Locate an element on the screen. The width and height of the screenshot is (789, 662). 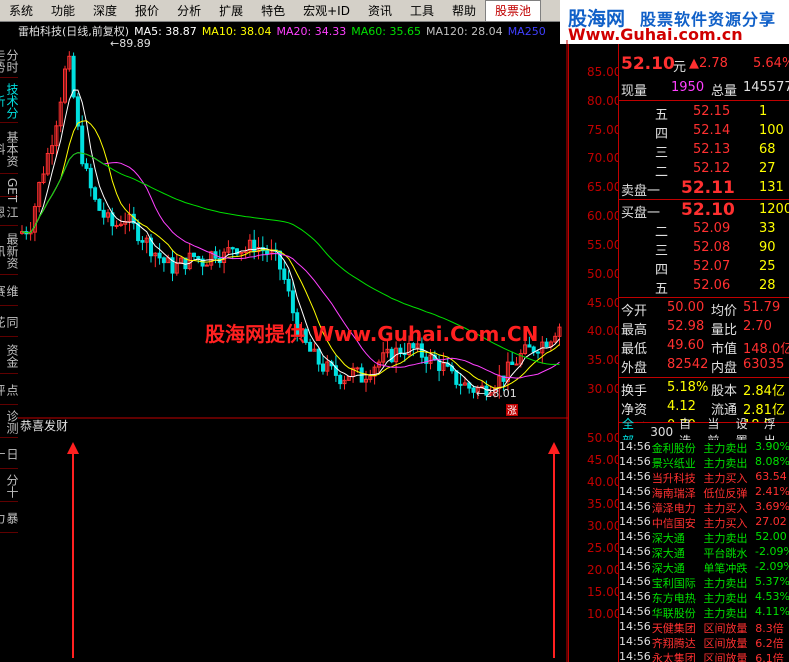
ticker-event: 低位反弹 is located at coordinates (725, 493).